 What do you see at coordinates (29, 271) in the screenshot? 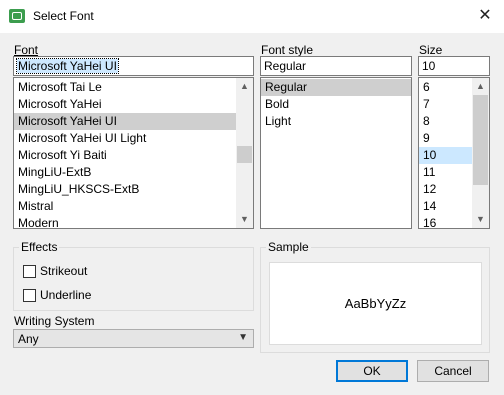
I see `strikeout-checkbox` at bounding box center [29, 271].